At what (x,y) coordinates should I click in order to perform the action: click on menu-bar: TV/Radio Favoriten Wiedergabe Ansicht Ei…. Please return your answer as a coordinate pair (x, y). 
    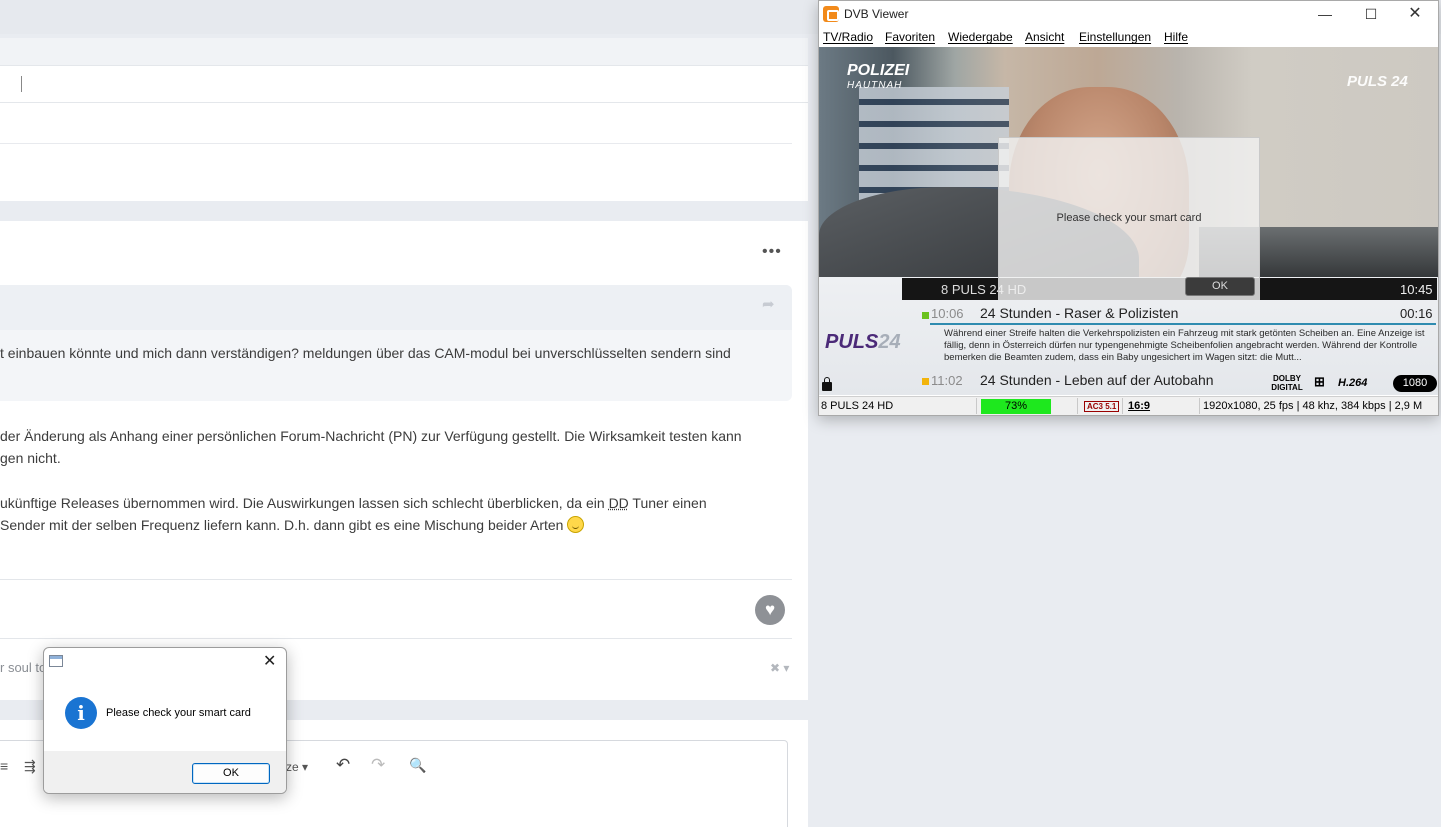
    Looking at the image, I should click on (1128, 37).